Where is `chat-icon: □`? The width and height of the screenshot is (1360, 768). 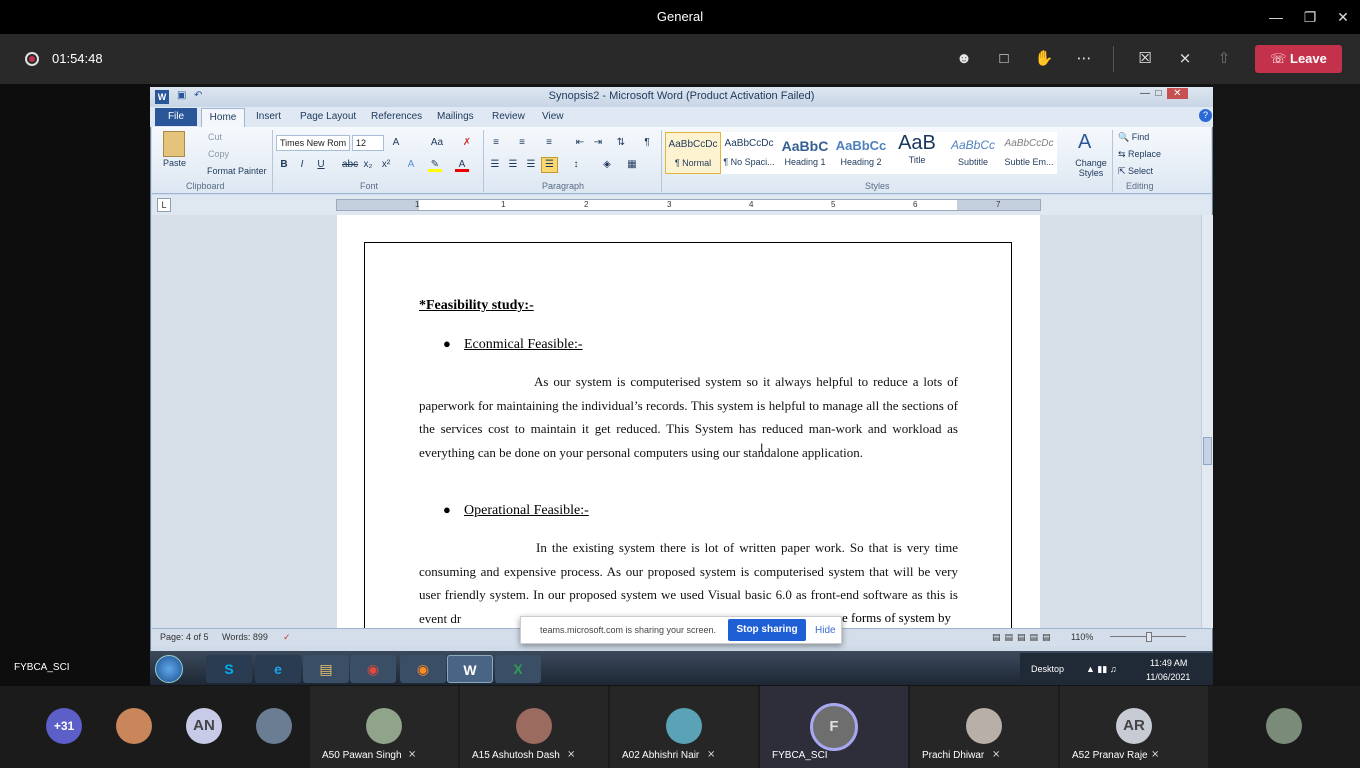
chat-icon: □ is located at coordinates (1004, 59).